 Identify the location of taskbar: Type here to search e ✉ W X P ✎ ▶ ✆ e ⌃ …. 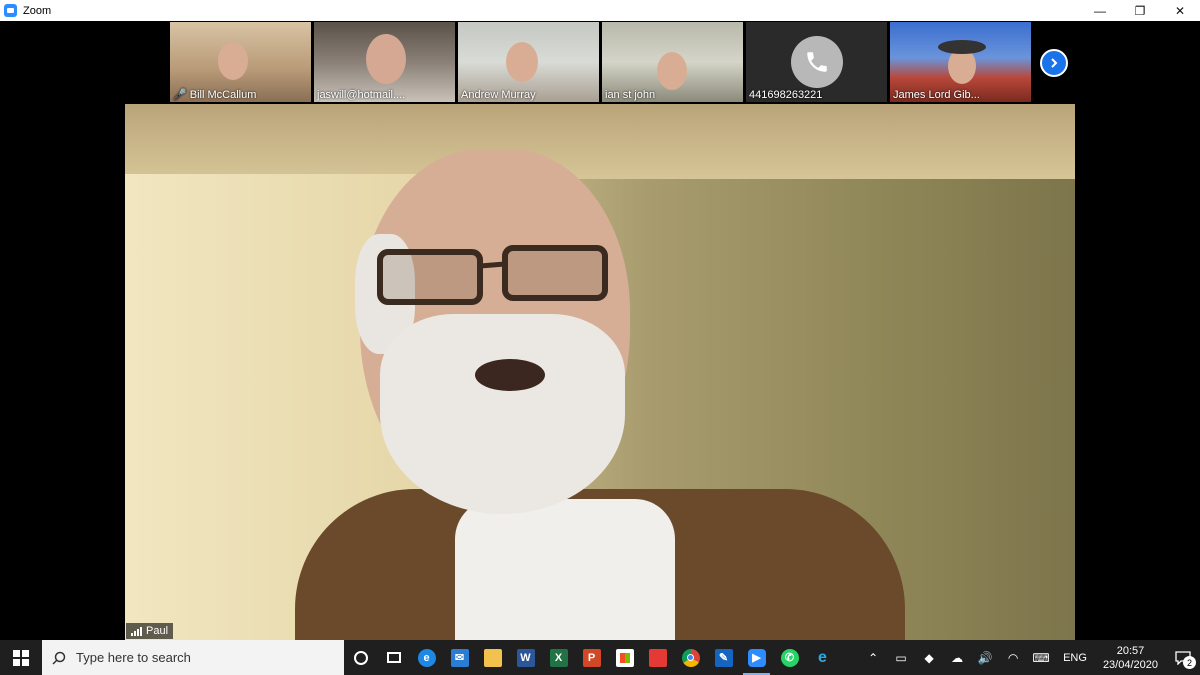
(600, 657).